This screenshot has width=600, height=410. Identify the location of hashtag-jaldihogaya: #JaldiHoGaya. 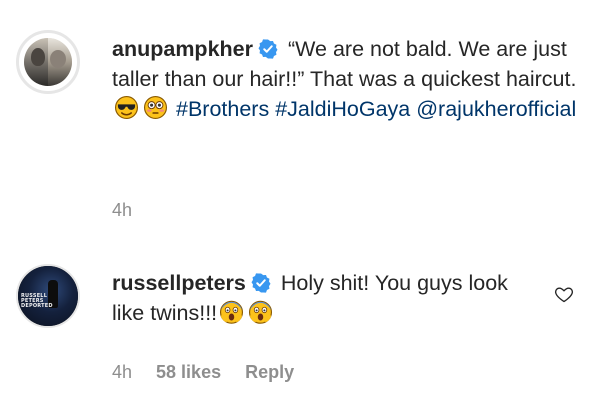
(342, 109).